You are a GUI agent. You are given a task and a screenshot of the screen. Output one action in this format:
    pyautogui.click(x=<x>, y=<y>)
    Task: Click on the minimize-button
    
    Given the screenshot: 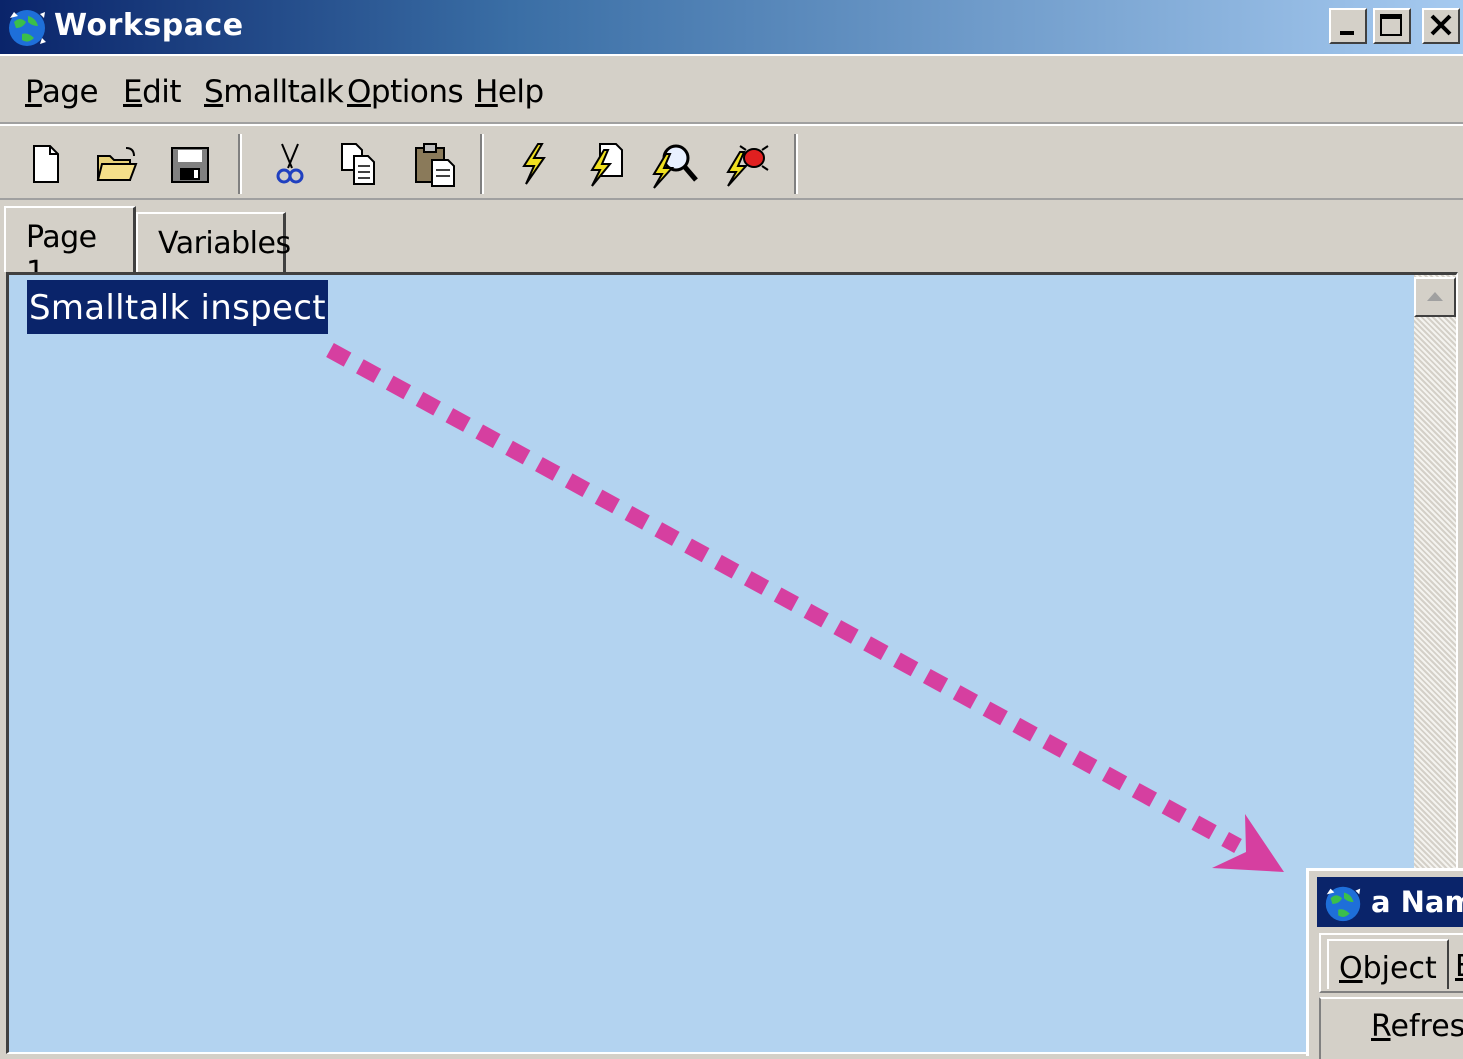 What is the action you would take?
    pyautogui.click(x=1348, y=26)
    